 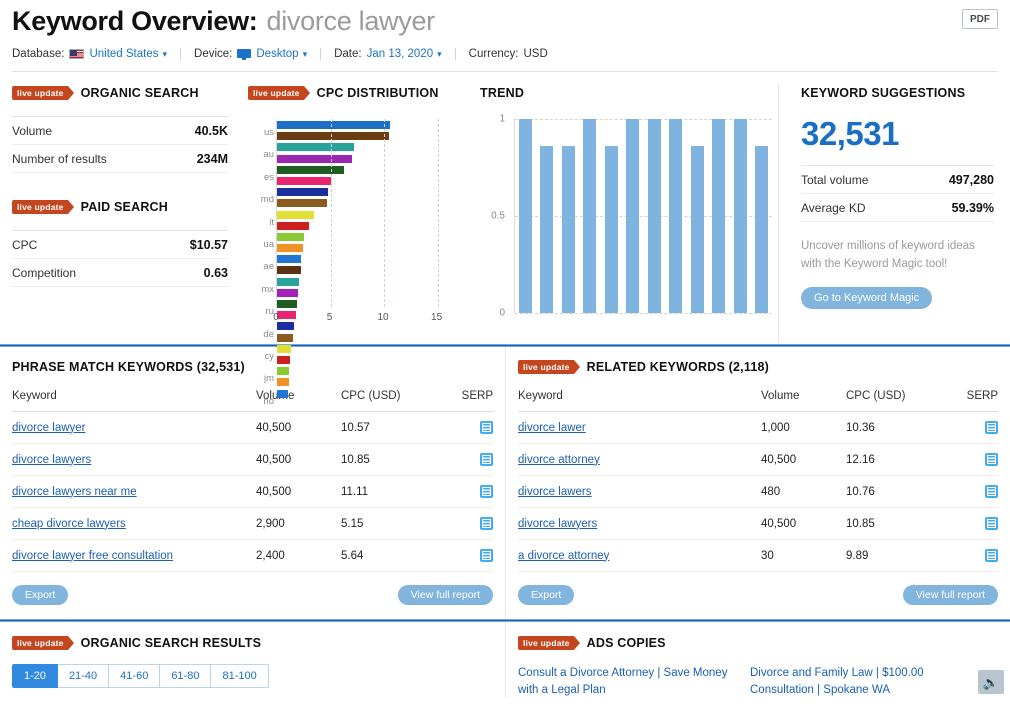 What do you see at coordinates (552, 428) in the screenshot?
I see `keyword-link: divorce lawer` at bounding box center [552, 428].